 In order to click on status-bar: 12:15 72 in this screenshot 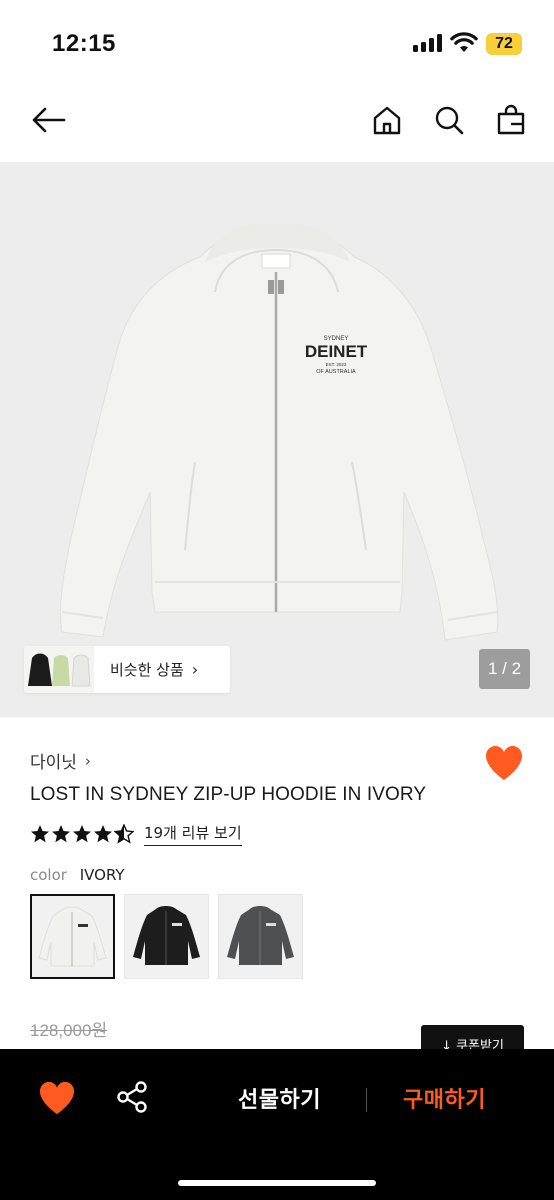, I will do `click(277, 42)`.